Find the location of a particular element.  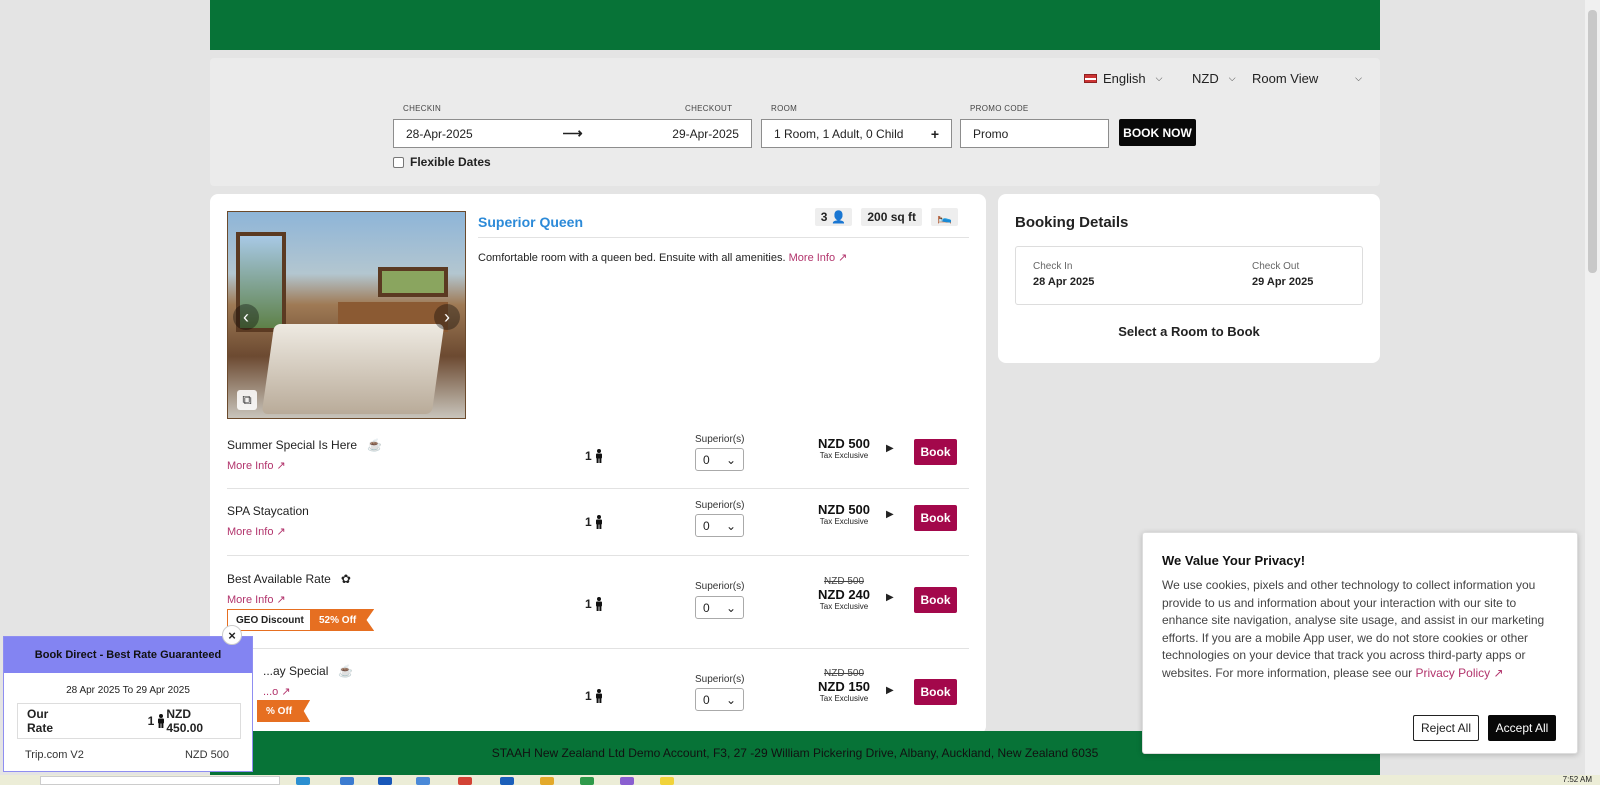

taskbar-search is located at coordinates (160, 780).